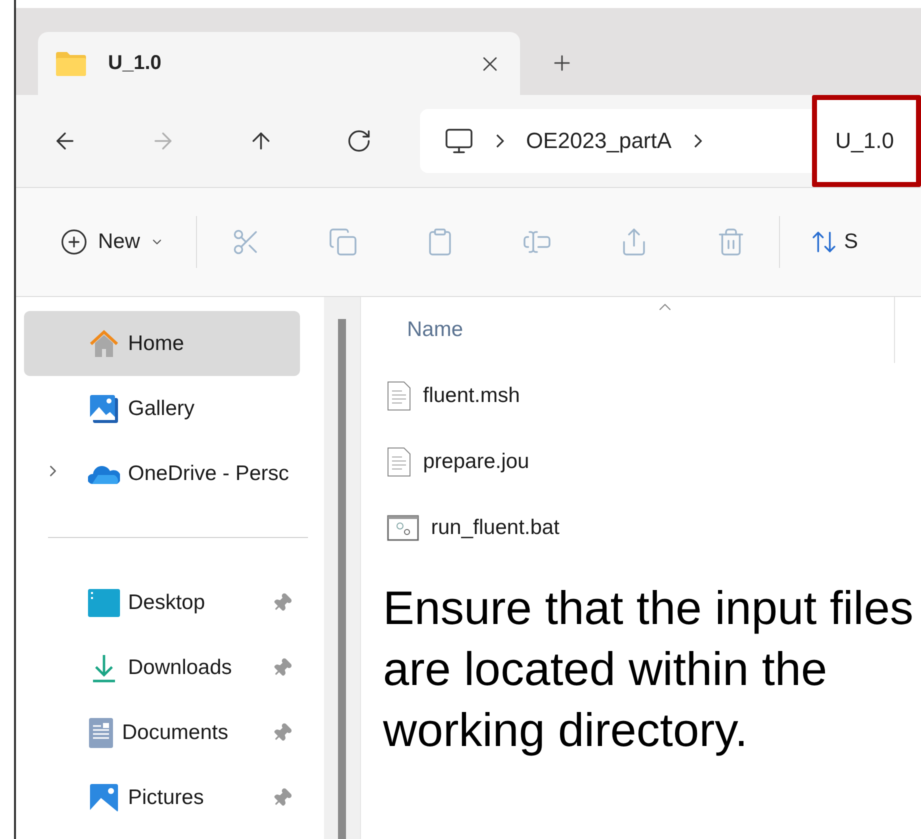 This screenshot has width=921, height=839. What do you see at coordinates (104, 798) in the screenshot?
I see `picture-icon` at bounding box center [104, 798].